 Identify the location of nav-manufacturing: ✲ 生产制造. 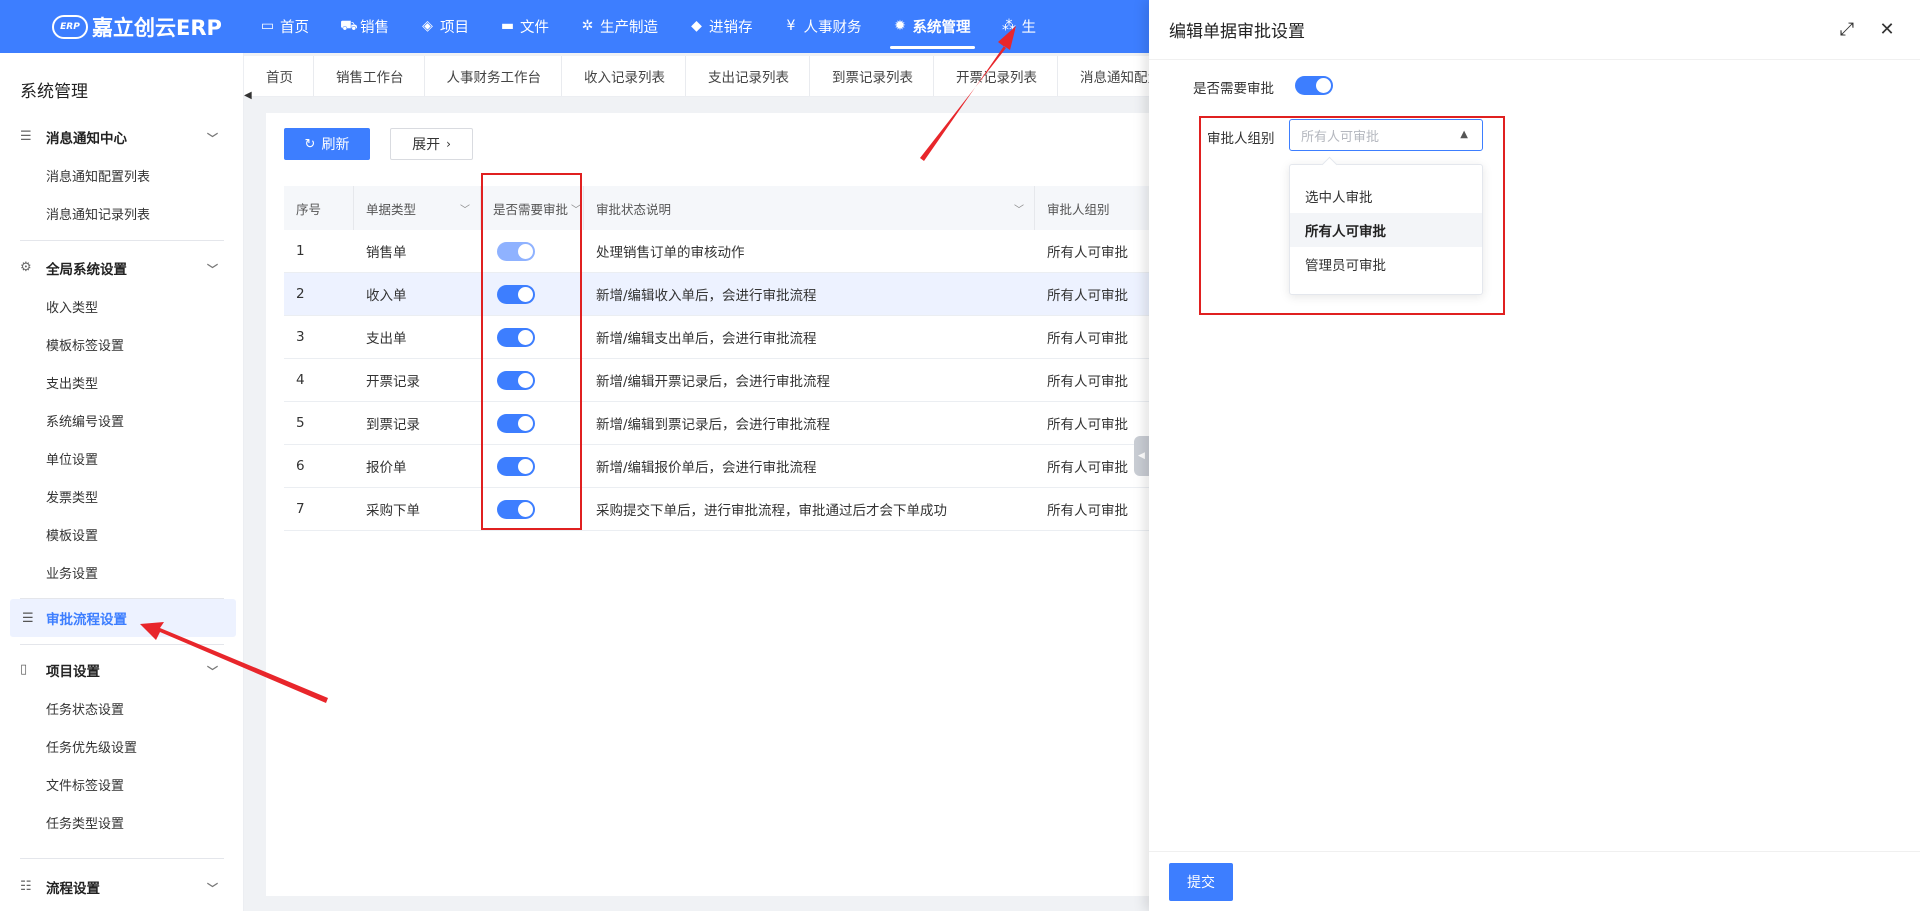
(619, 26).